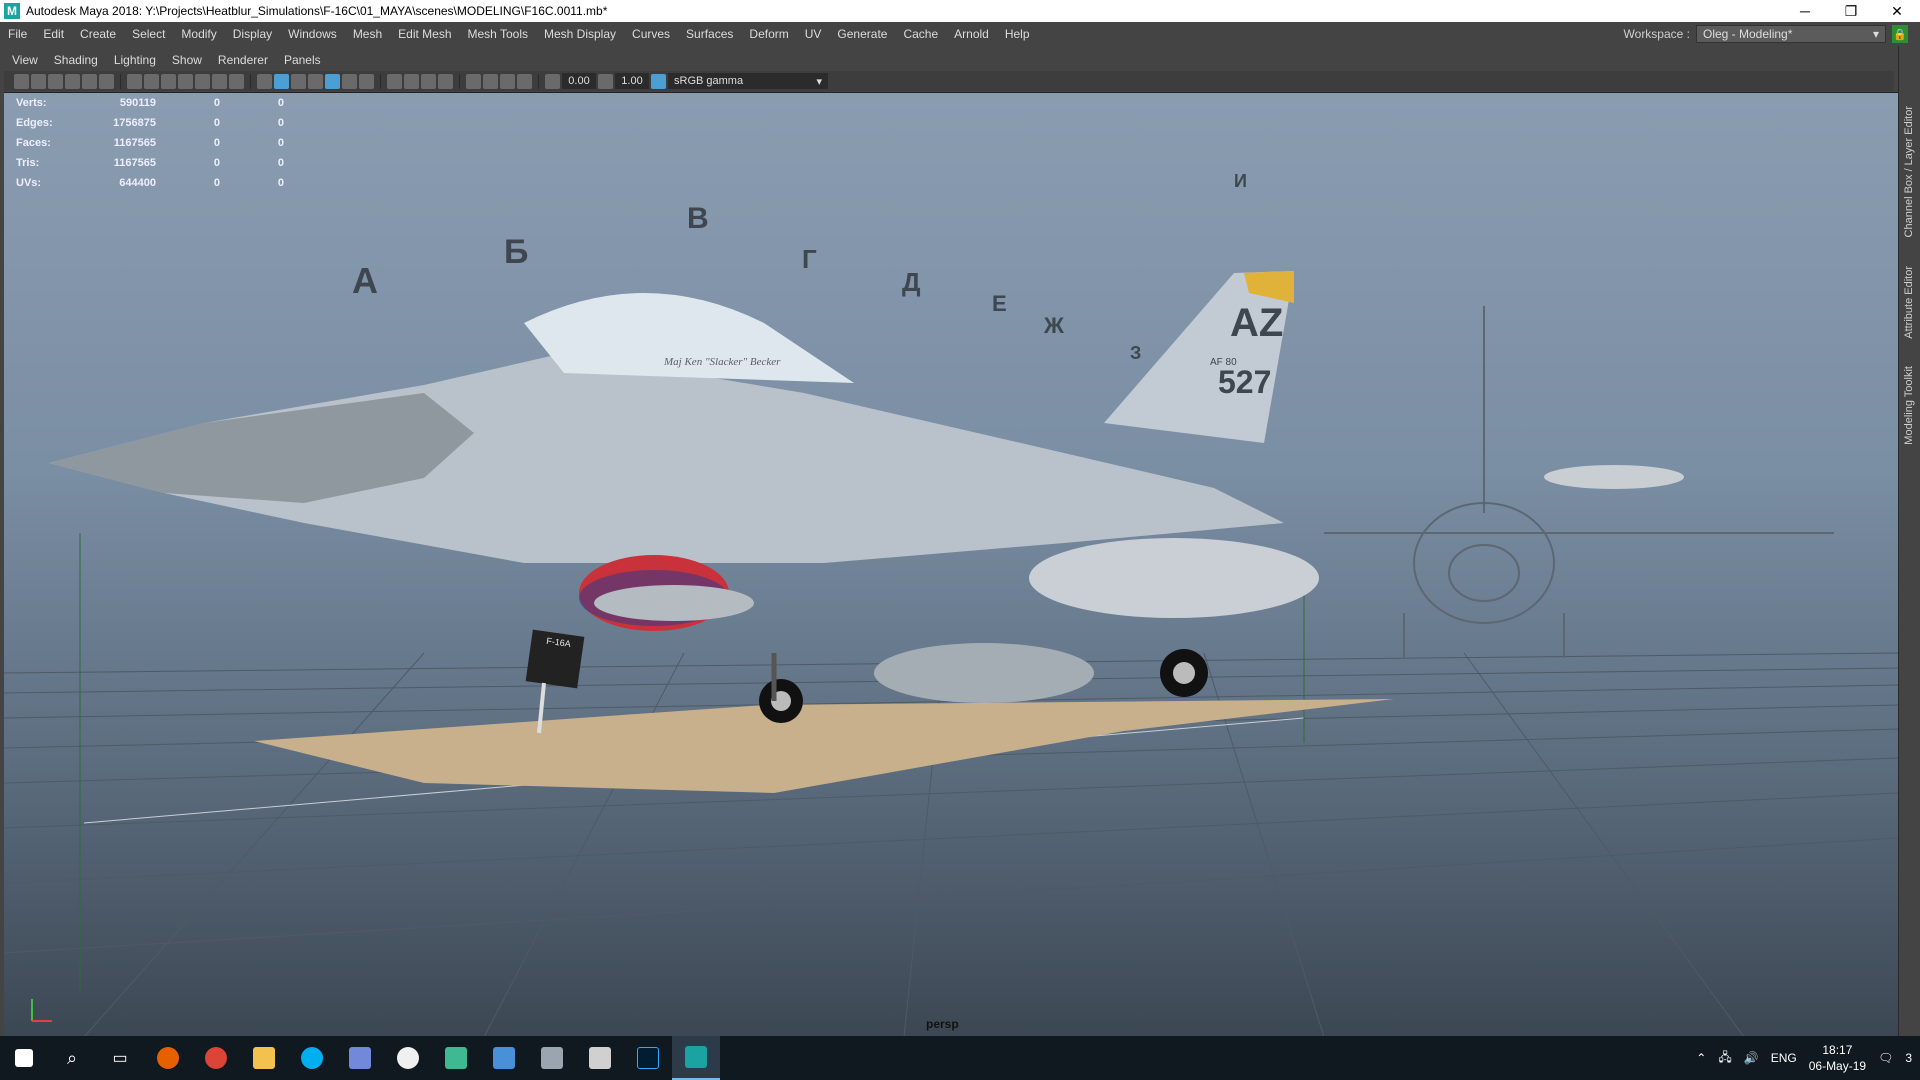 The image size is (1920, 1080). I want to click on menu-create: Create, so click(98, 34).